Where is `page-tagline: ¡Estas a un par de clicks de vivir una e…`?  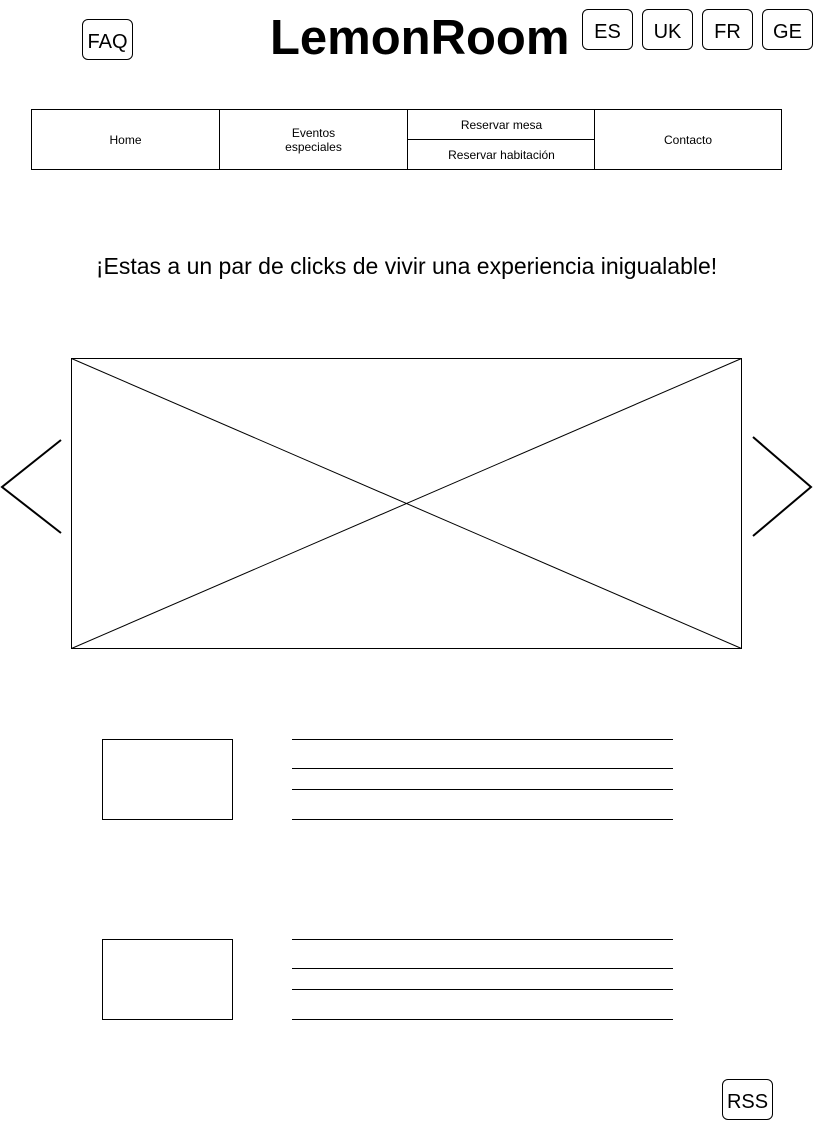
page-tagline: ¡Estas a un par de clicks de vivir una e… is located at coordinates (406, 266).